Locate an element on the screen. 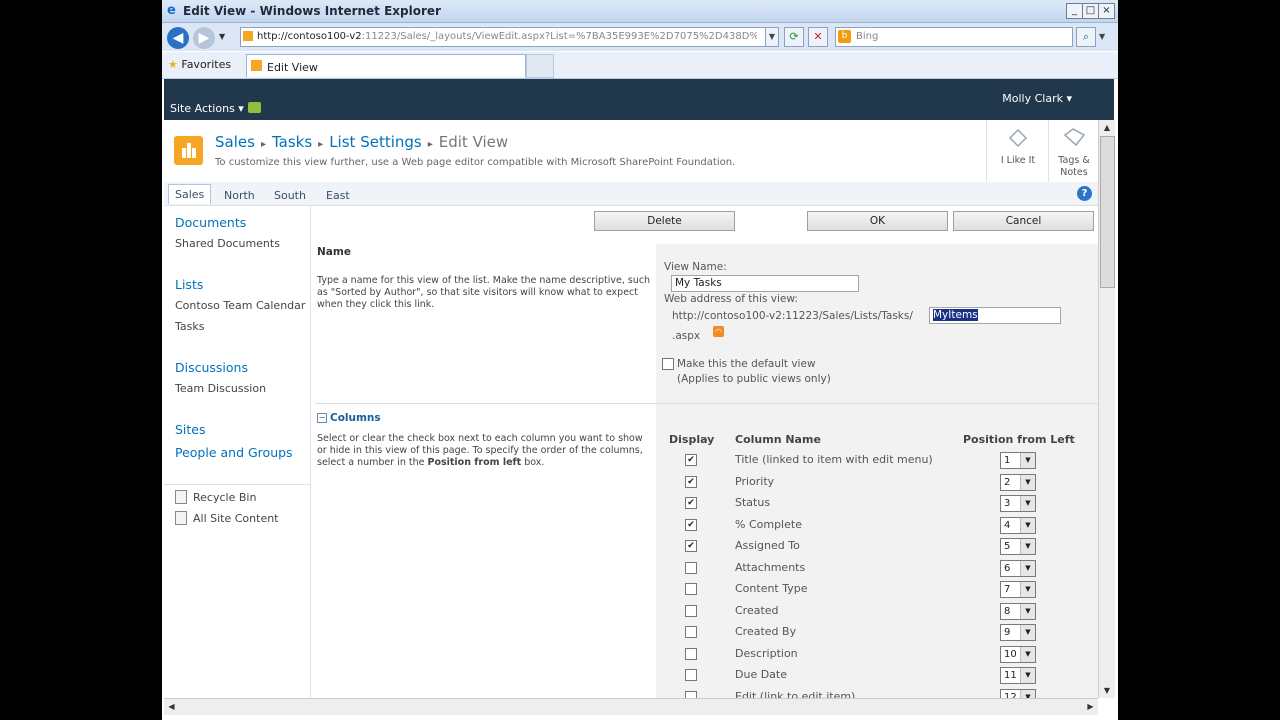  nav-sales: Sales is located at coordinates (190, 194).